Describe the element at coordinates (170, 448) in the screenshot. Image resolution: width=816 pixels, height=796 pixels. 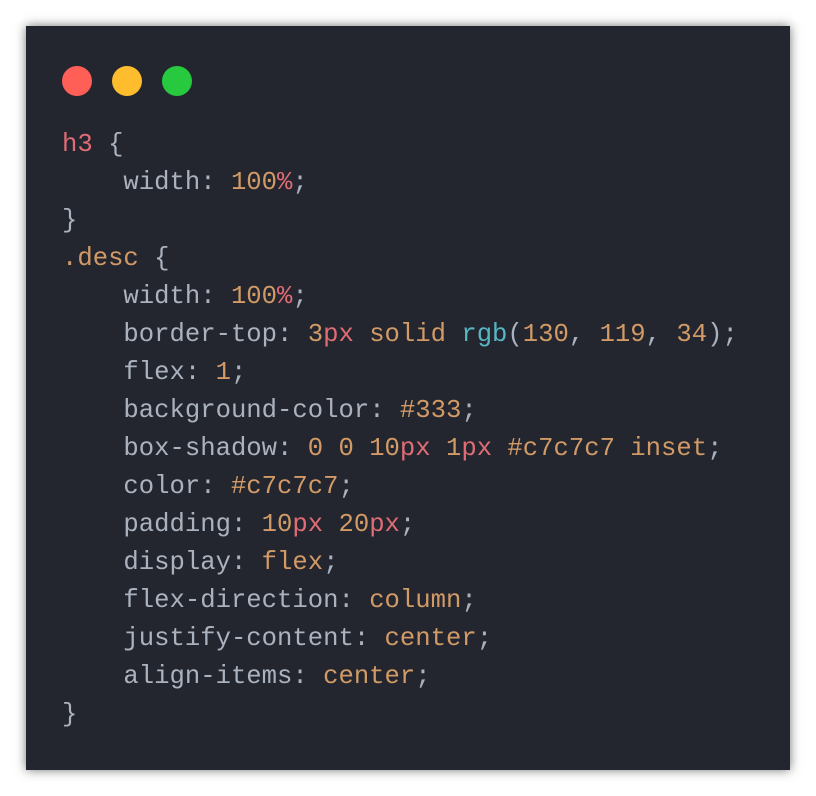
I see `code-token-property: box-shadow` at that location.